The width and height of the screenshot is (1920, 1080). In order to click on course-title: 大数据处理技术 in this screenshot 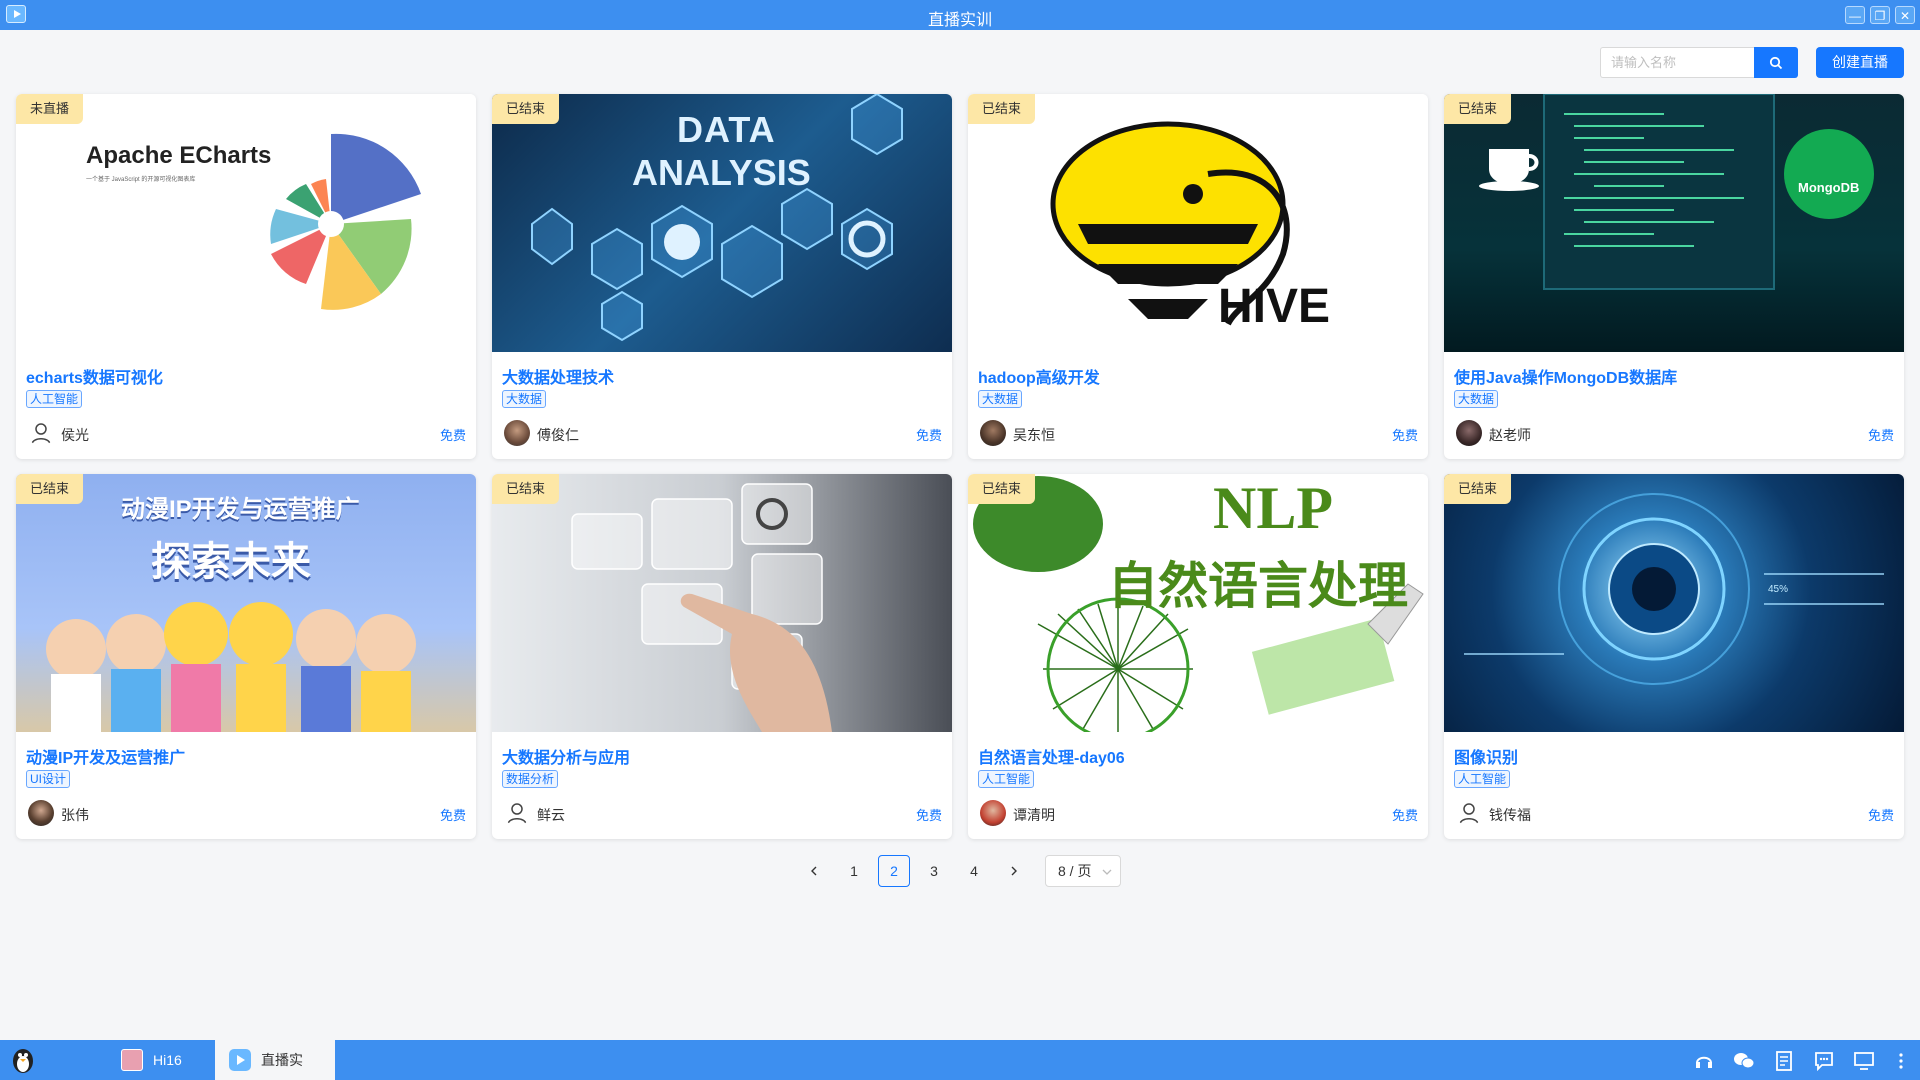, I will do `click(558, 376)`.